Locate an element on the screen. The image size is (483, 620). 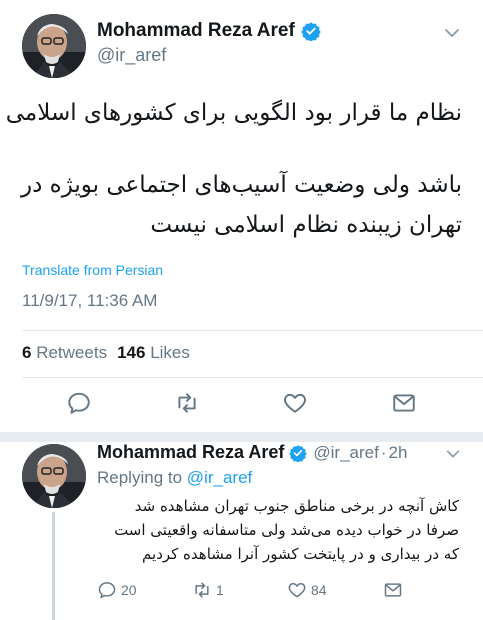
section-separator is located at coordinates (241, 437).